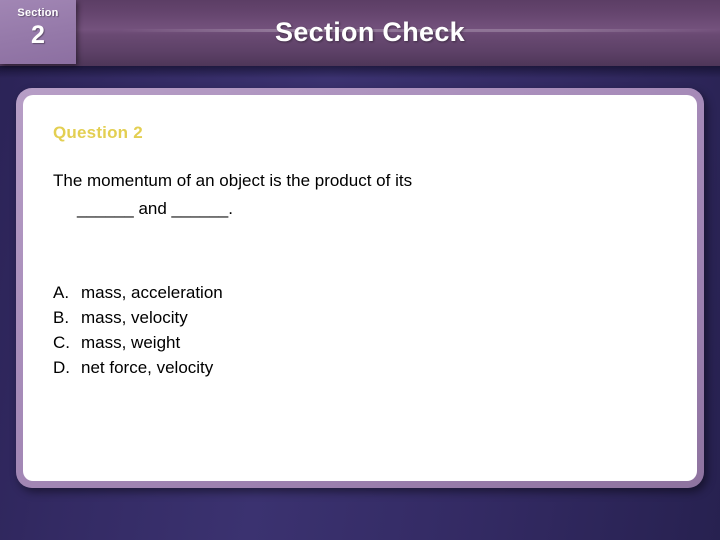  I want to click on question-line-2: ______ and ______., so click(155, 208).